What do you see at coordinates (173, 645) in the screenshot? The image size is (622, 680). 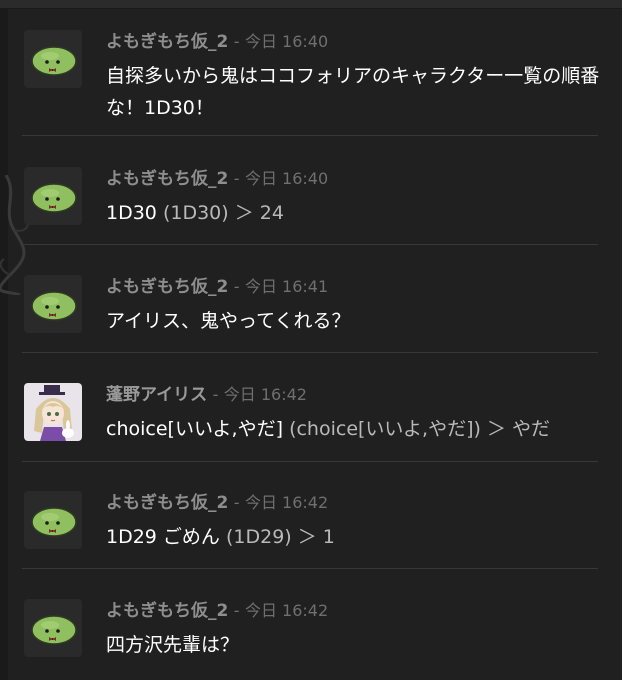 I see `message-text: 四方沢先輩は？` at bounding box center [173, 645].